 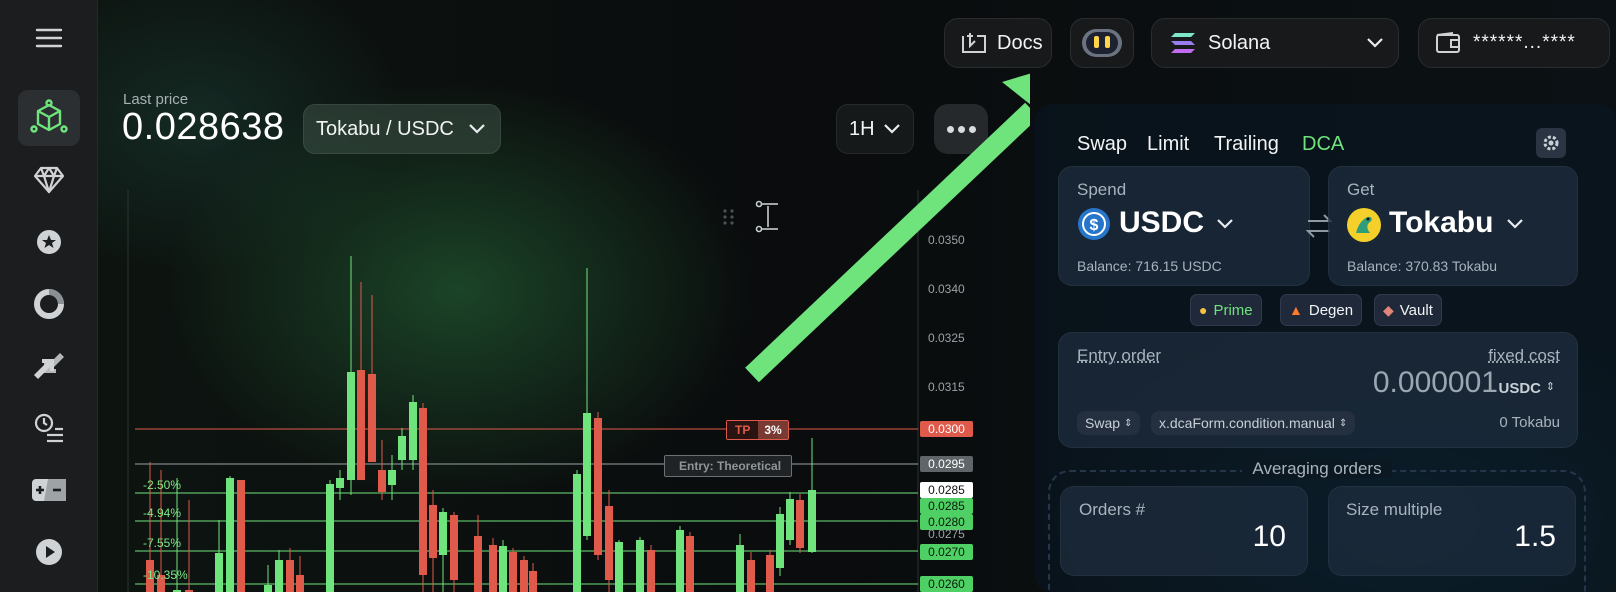 What do you see at coordinates (946, 490) in the screenshot?
I see `price-tag-current: 0.0285` at bounding box center [946, 490].